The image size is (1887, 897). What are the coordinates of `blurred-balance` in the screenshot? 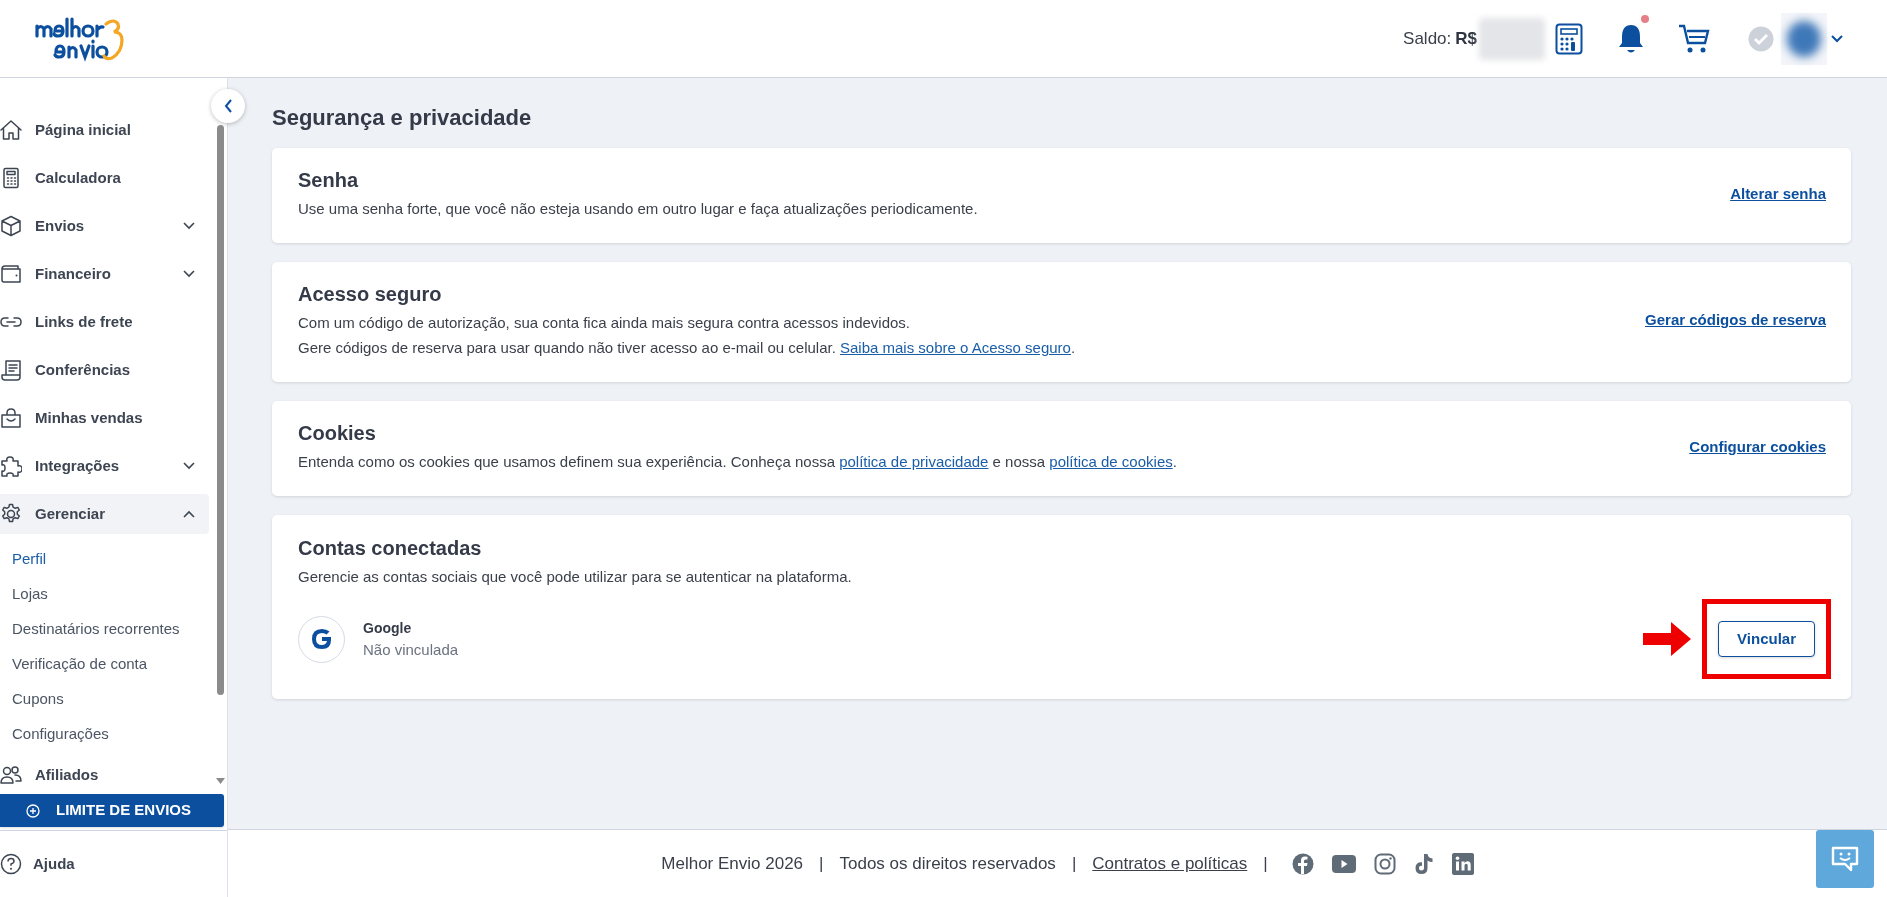 It's located at (1512, 38).